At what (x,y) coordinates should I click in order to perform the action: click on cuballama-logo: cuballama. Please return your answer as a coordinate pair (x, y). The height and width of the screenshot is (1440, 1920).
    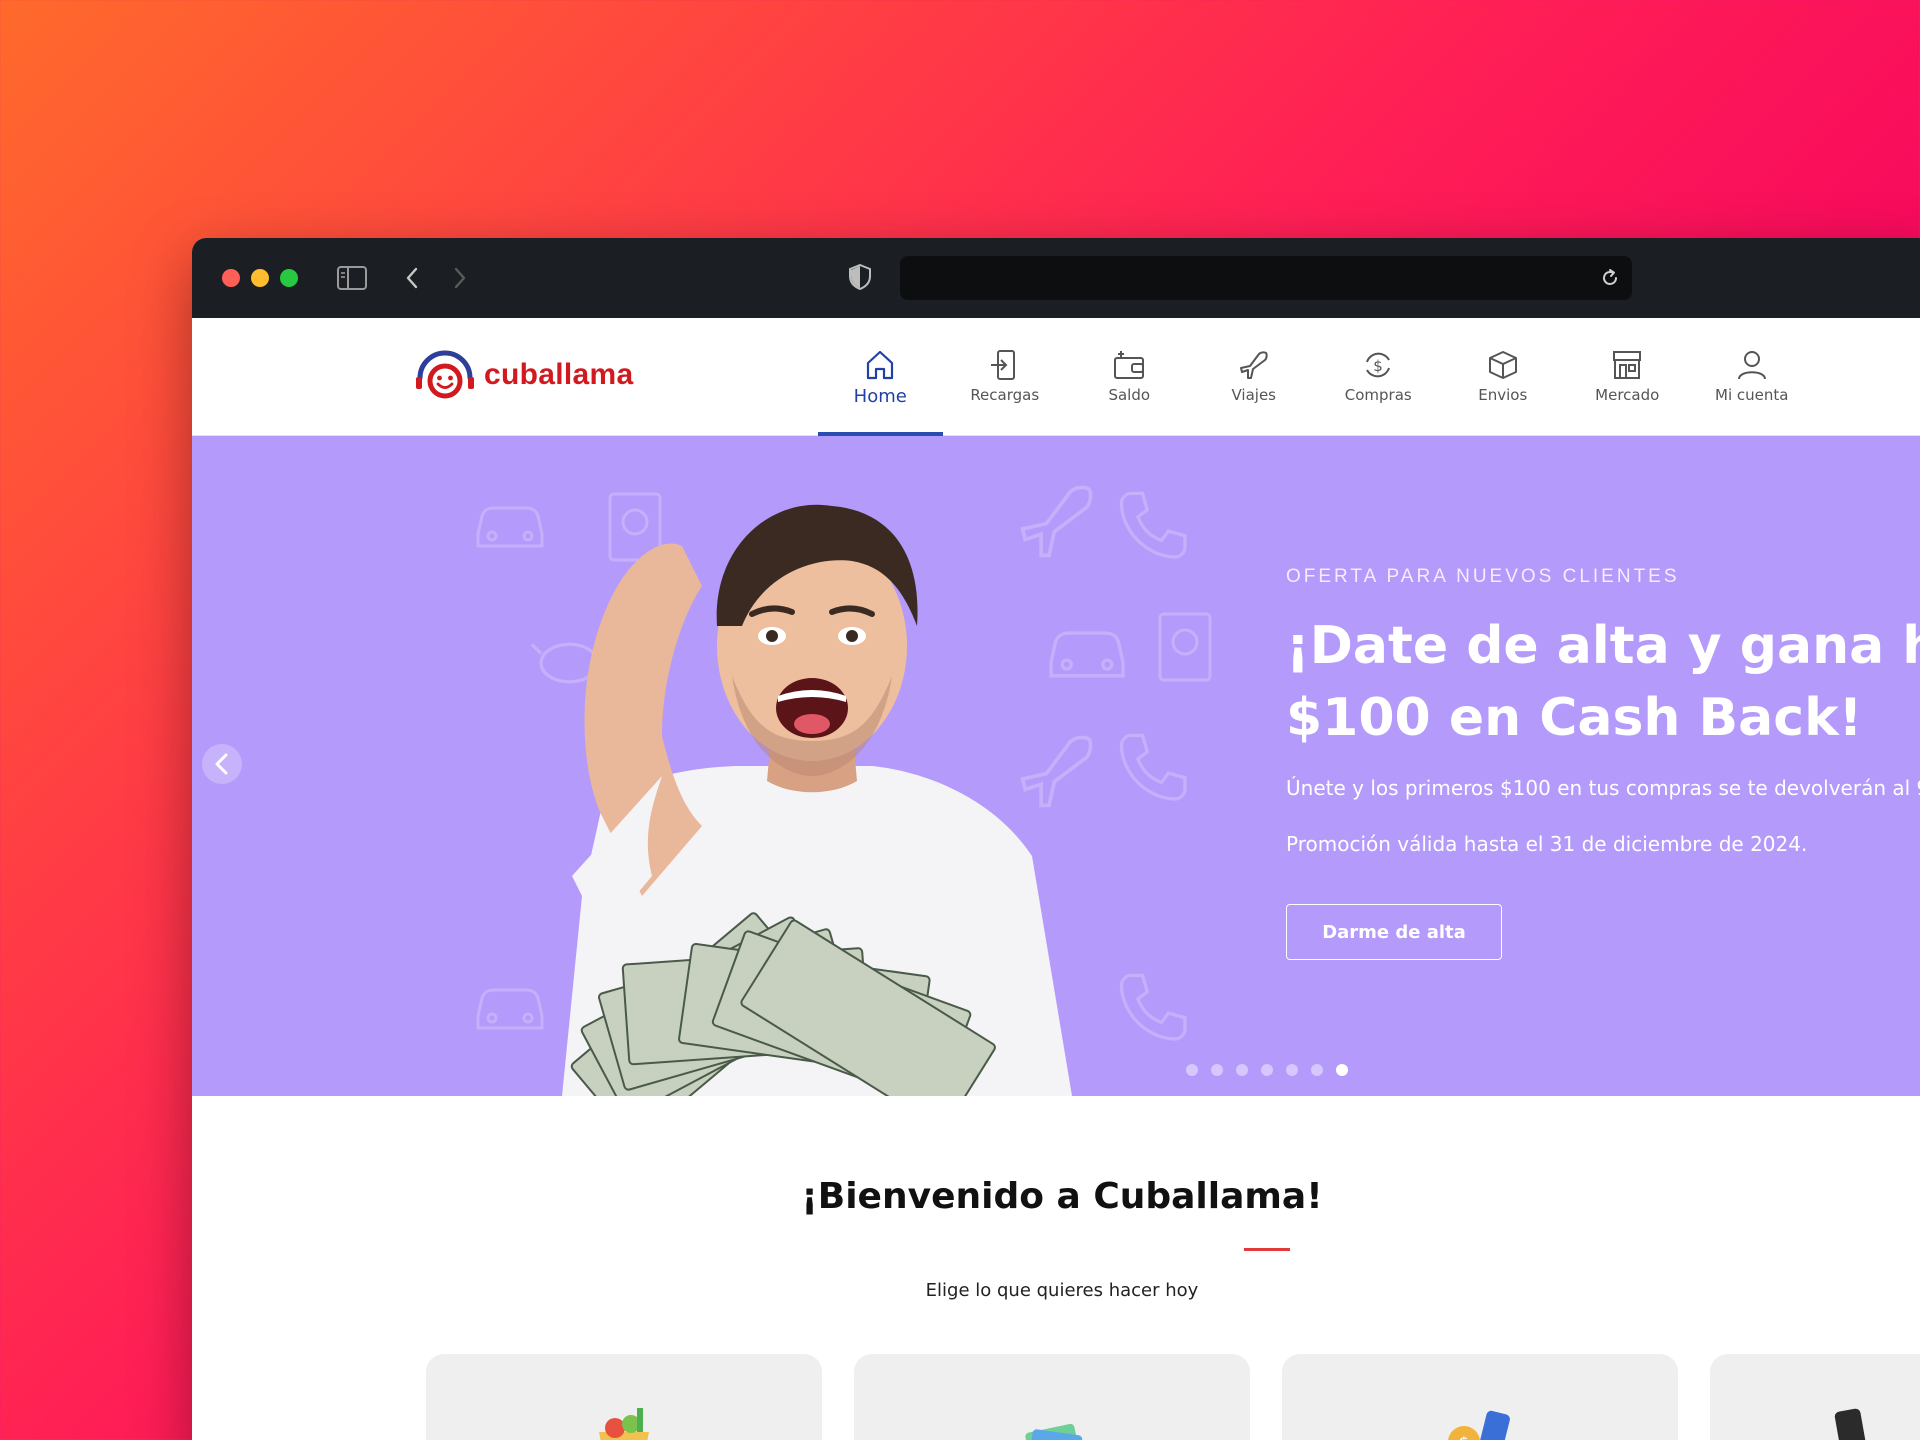
    Looking at the image, I should click on (523, 375).